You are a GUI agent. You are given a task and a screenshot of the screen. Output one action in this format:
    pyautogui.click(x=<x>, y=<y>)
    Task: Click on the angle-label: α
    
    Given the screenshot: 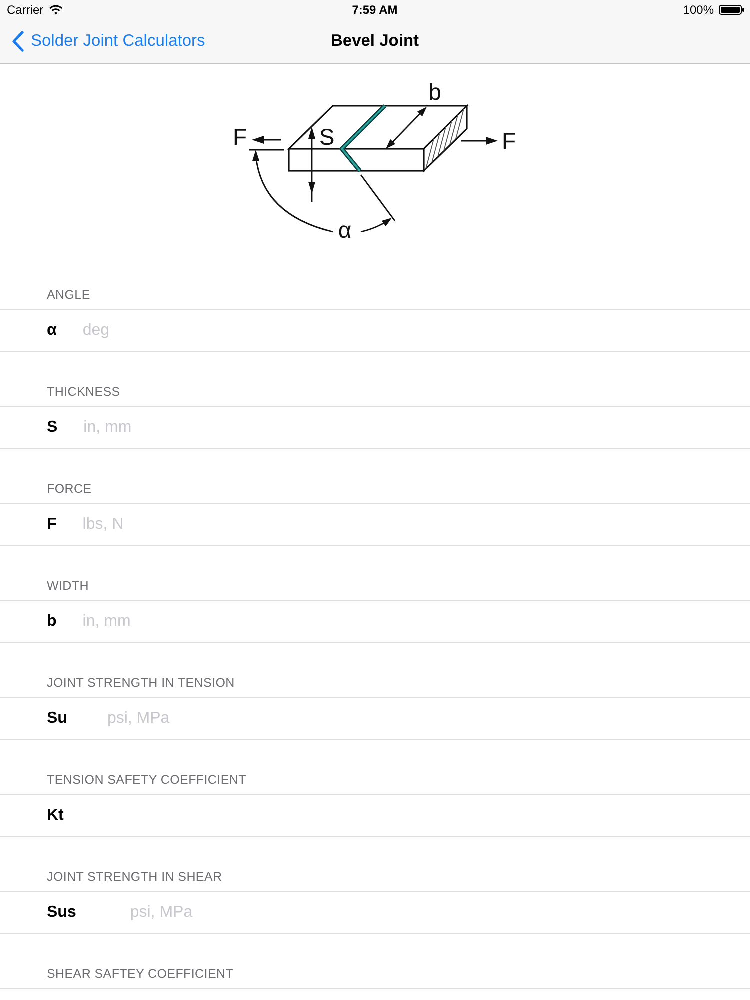 What is the action you would take?
    pyautogui.click(x=345, y=230)
    